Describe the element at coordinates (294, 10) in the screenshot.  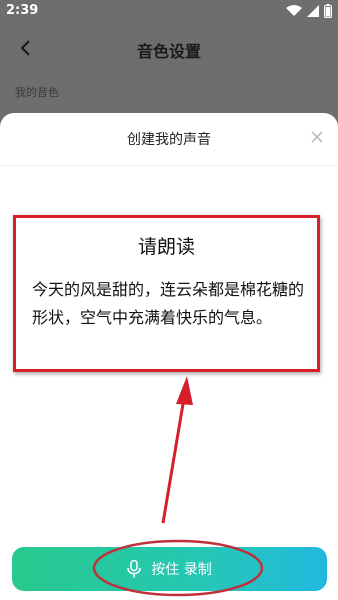
I see `wifi-icon` at that location.